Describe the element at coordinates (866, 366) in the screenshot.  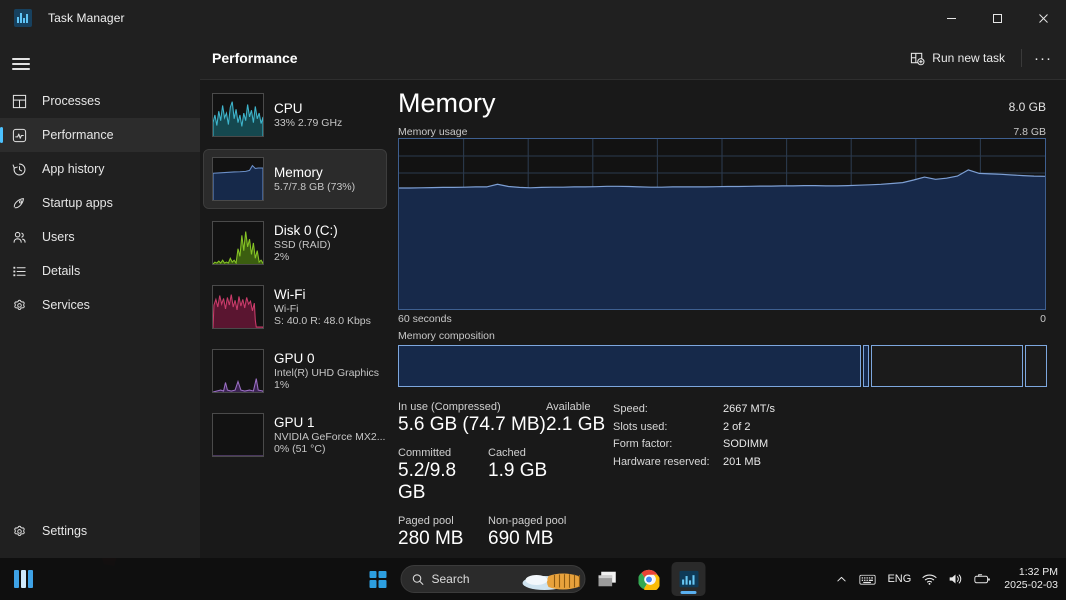
I see `composition-segment-modified` at that location.